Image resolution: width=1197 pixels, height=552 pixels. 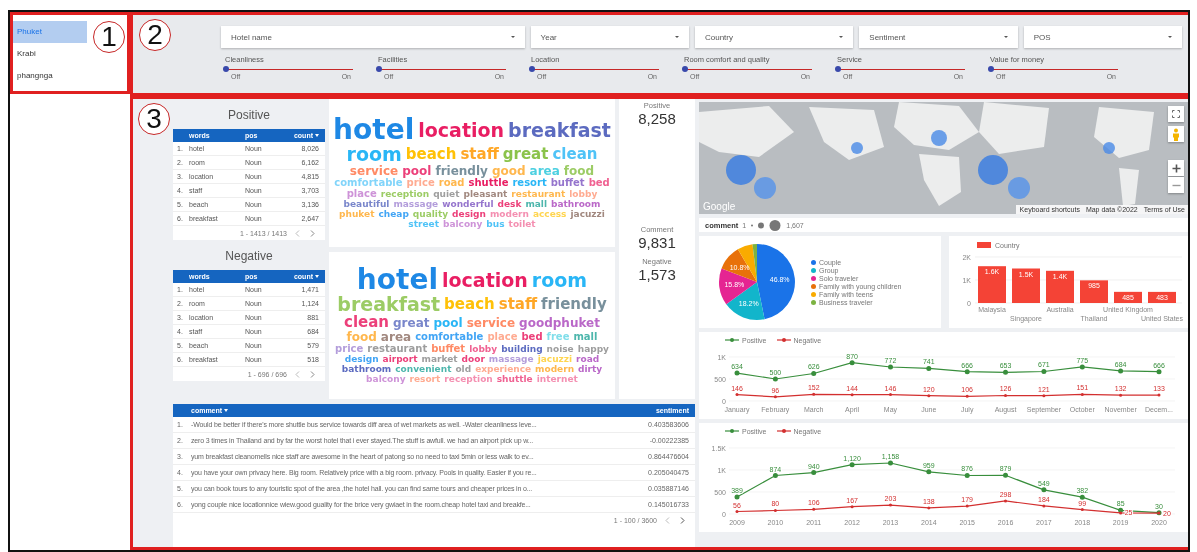 What do you see at coordinates (50, 54) in the screenshot?
I see `sidebar-item: Krabi` at bounding box center [50, 54].